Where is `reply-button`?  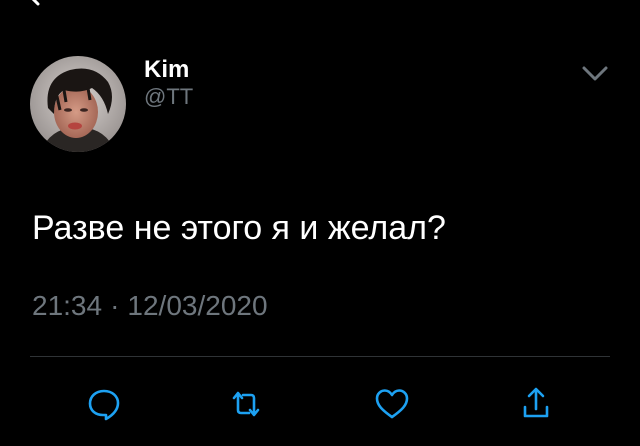 reply-button is located at coordinates (104, 404).